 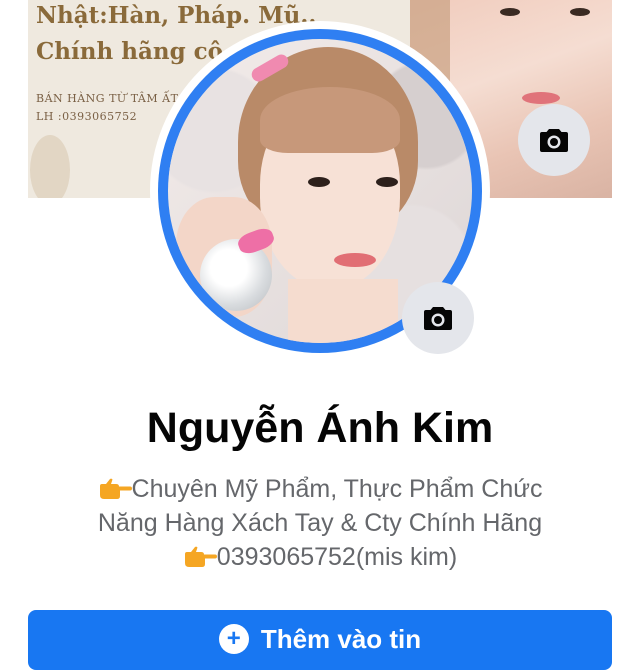 What do you see at coordinates (541, 98) in the screenshot?
I see `cover-portrait-lips` at bounding box center [541, 98].